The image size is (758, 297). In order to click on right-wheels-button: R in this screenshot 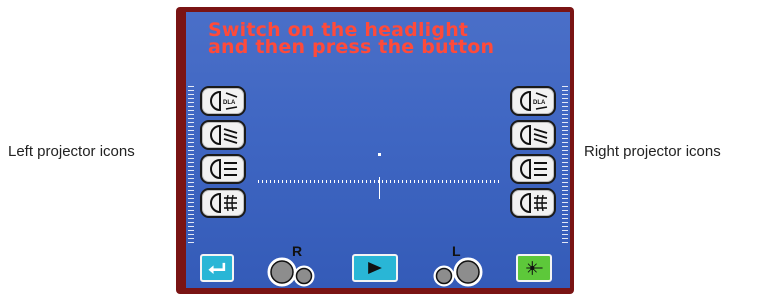, I will do `click(292, 265)`.